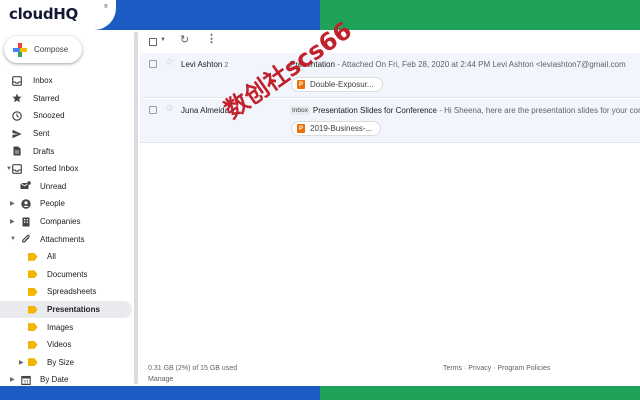  I want to click on sidebar-item-label: All, so click(51, 257).